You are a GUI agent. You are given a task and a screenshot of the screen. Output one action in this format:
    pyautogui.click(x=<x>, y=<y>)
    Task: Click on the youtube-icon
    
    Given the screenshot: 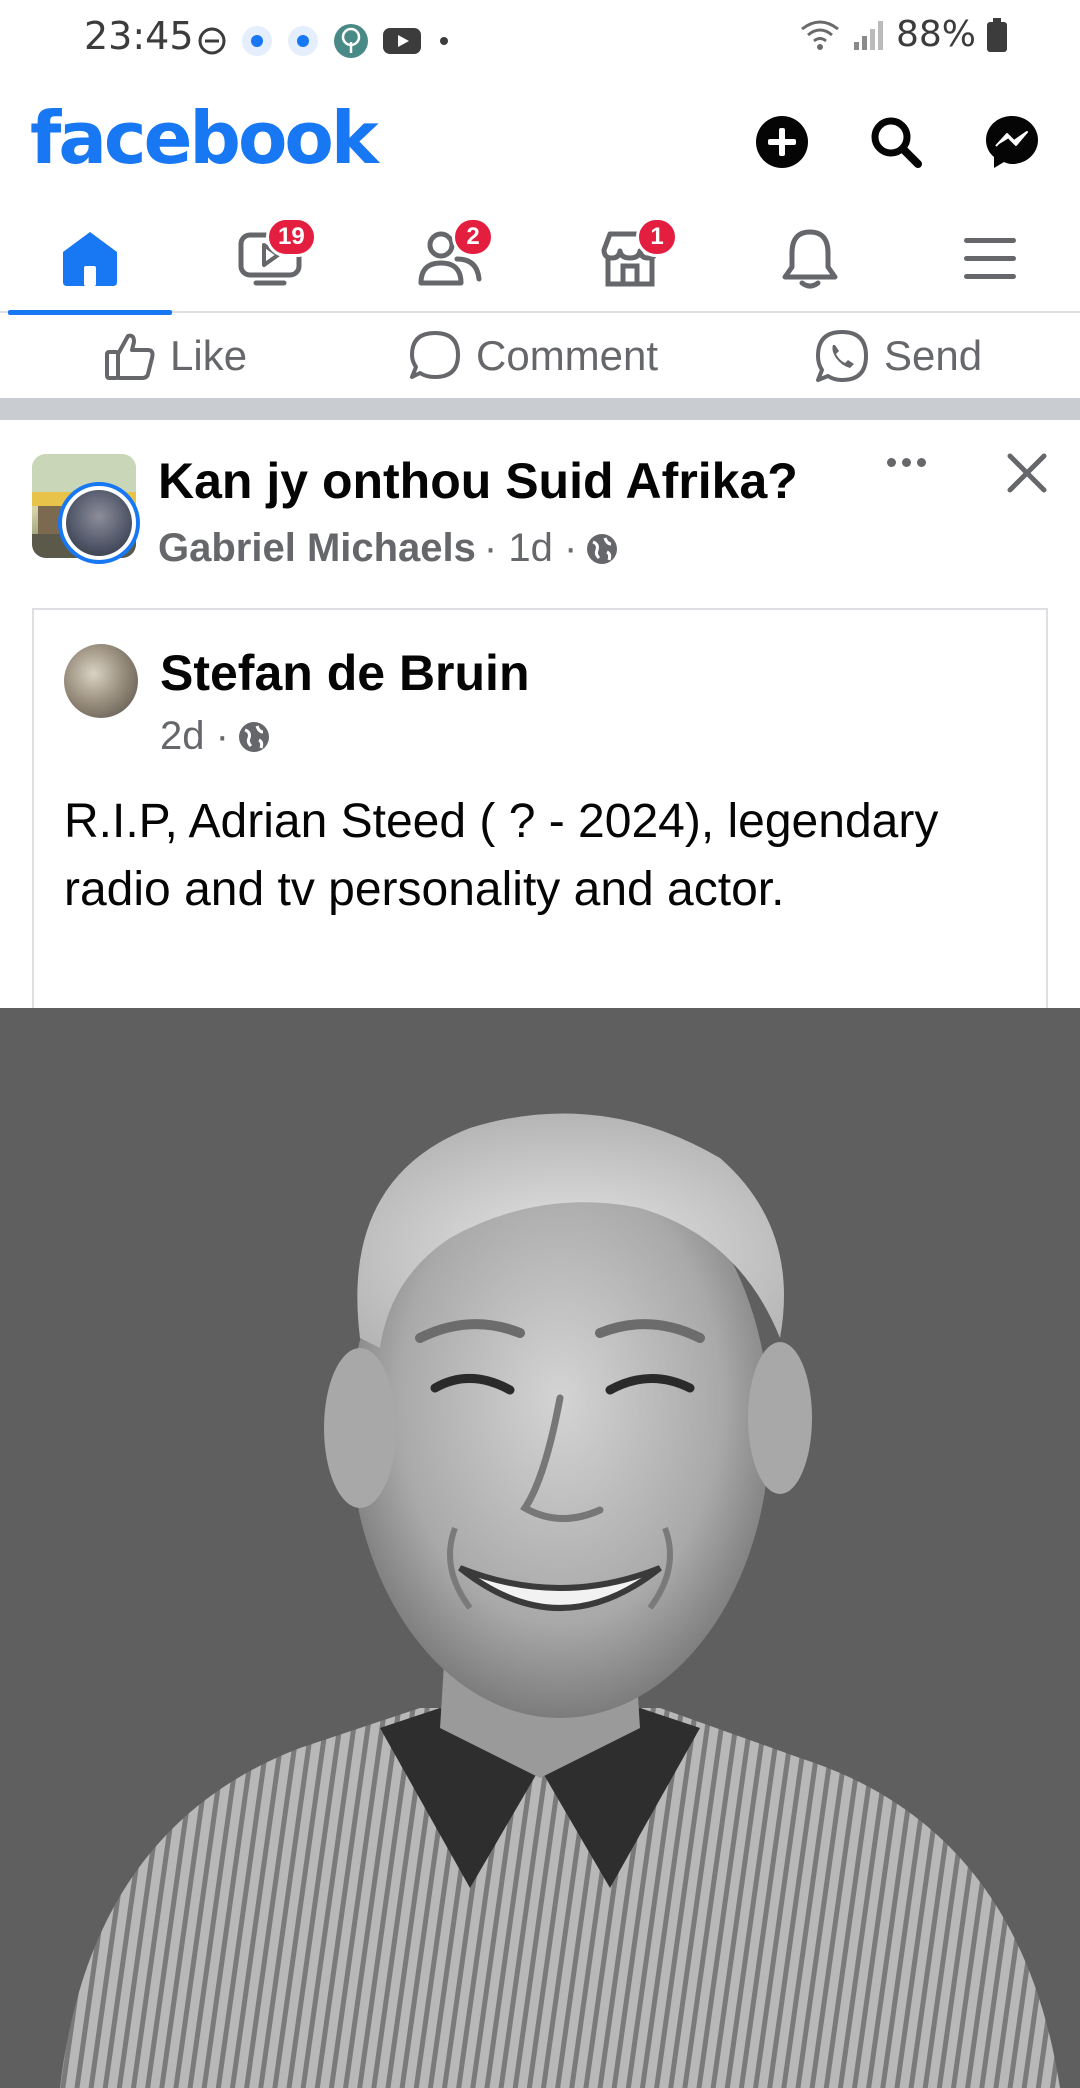 What is the action you would take?
    pyautogui.click(x=402, y=41)
    